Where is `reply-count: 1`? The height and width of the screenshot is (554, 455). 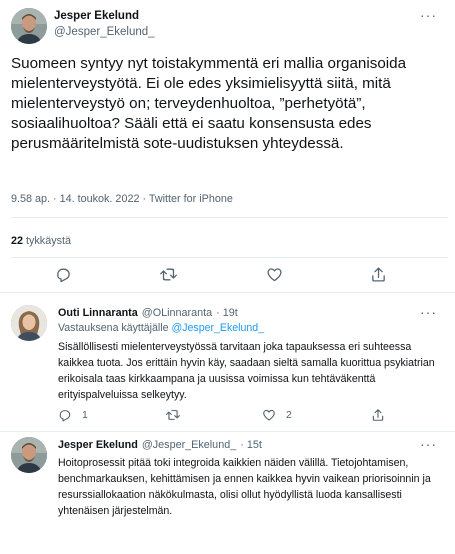 reply-count: 1 is located at coordinates (85, 415).